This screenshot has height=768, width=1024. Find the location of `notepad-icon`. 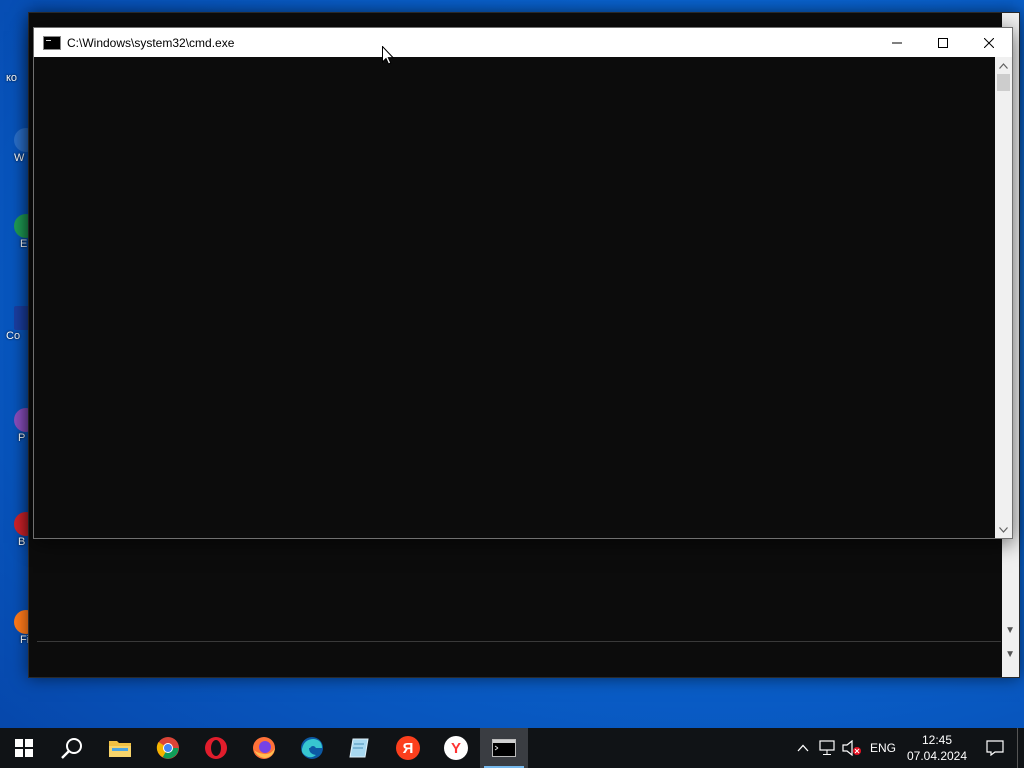

notepad-icon is located at coordinates (359, 748).